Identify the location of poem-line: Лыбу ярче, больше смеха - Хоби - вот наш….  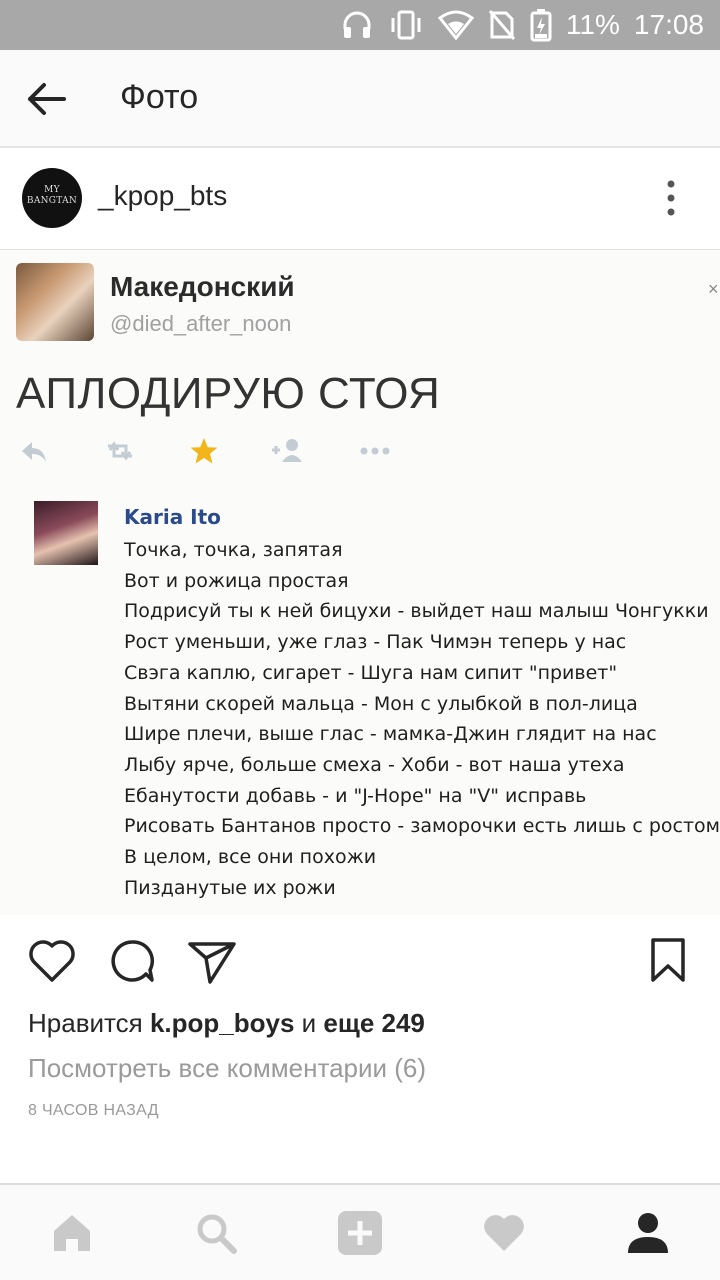
(374, 764).